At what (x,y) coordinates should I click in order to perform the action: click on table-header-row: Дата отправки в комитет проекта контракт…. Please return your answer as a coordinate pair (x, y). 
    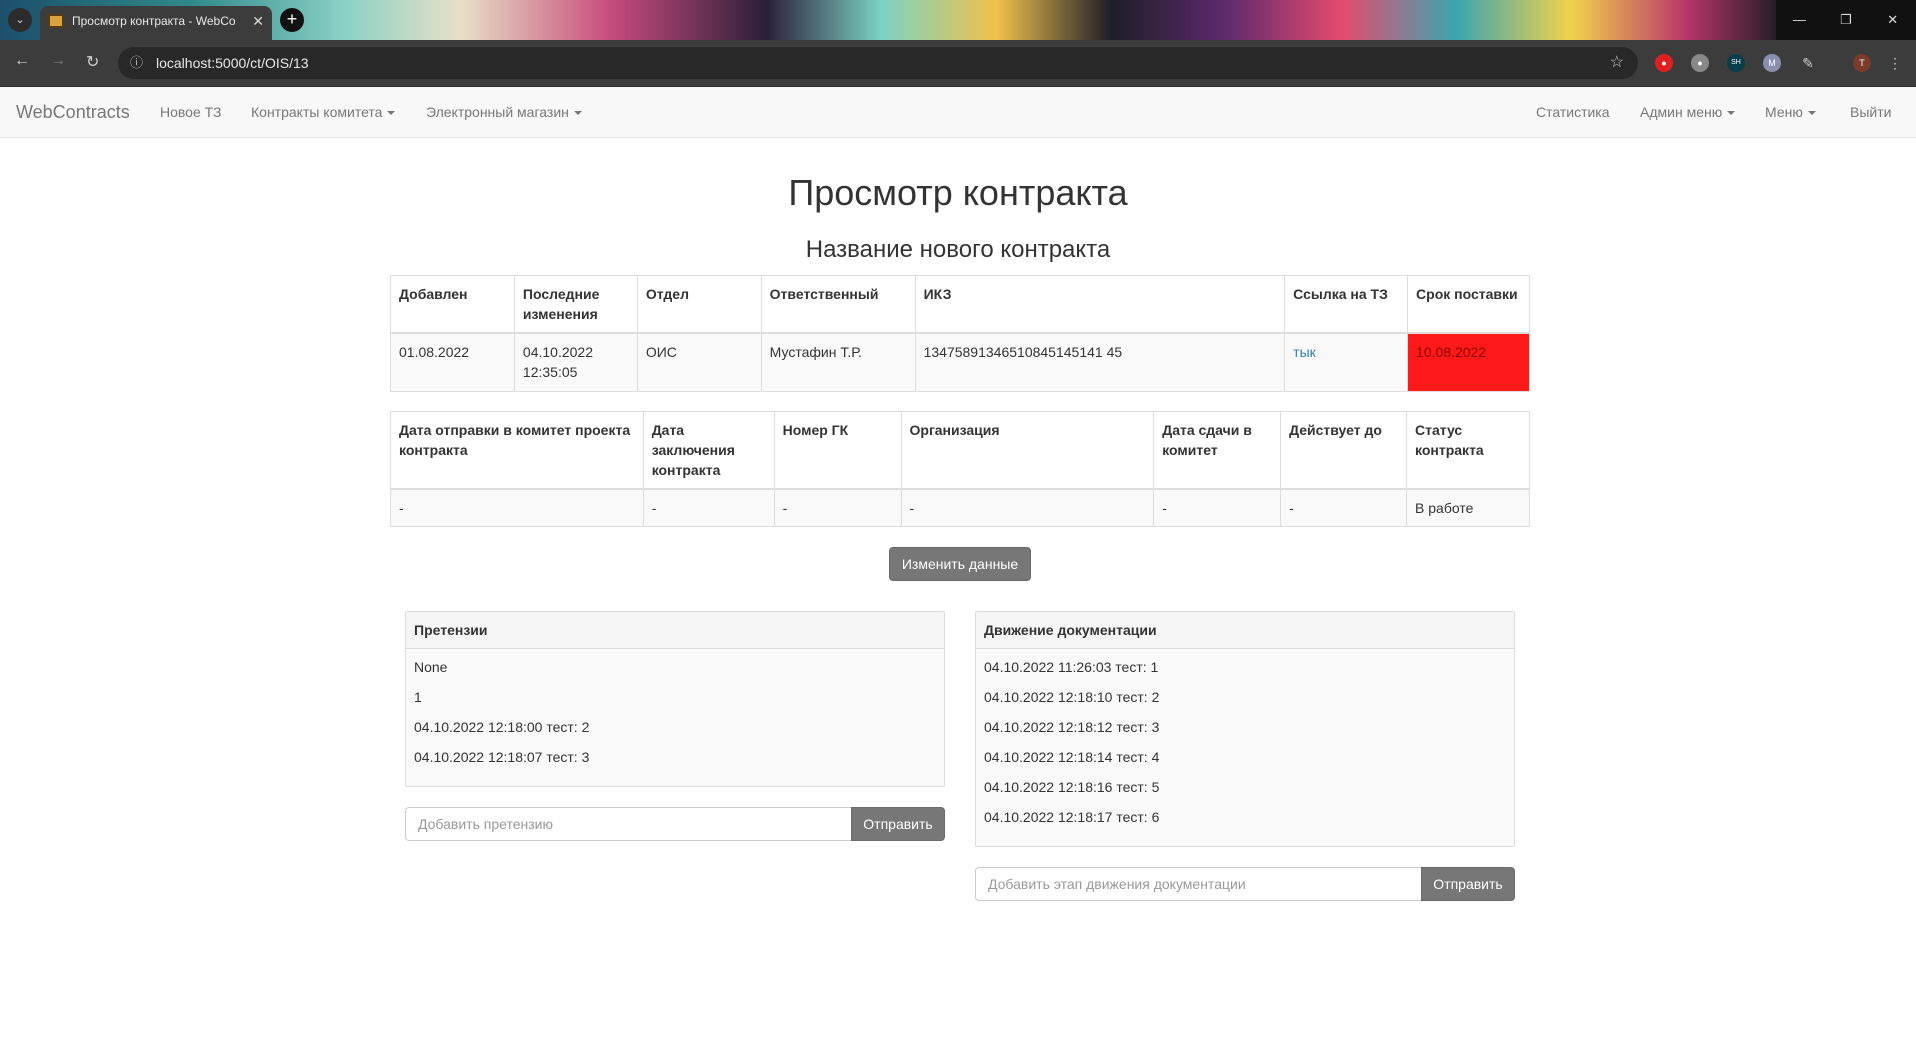
    Looking at the image, I should click on (960, 450).